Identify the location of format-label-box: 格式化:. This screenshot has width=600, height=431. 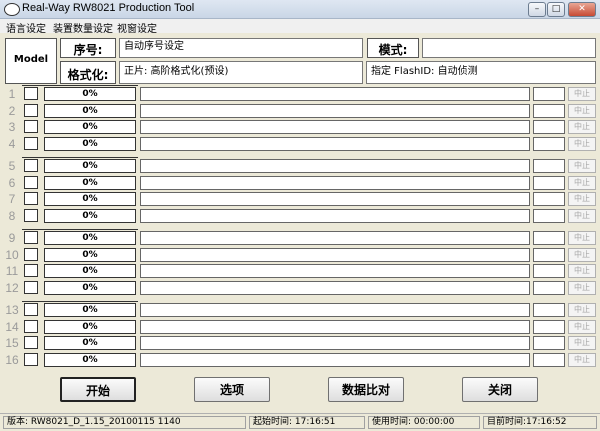
(88, 72).